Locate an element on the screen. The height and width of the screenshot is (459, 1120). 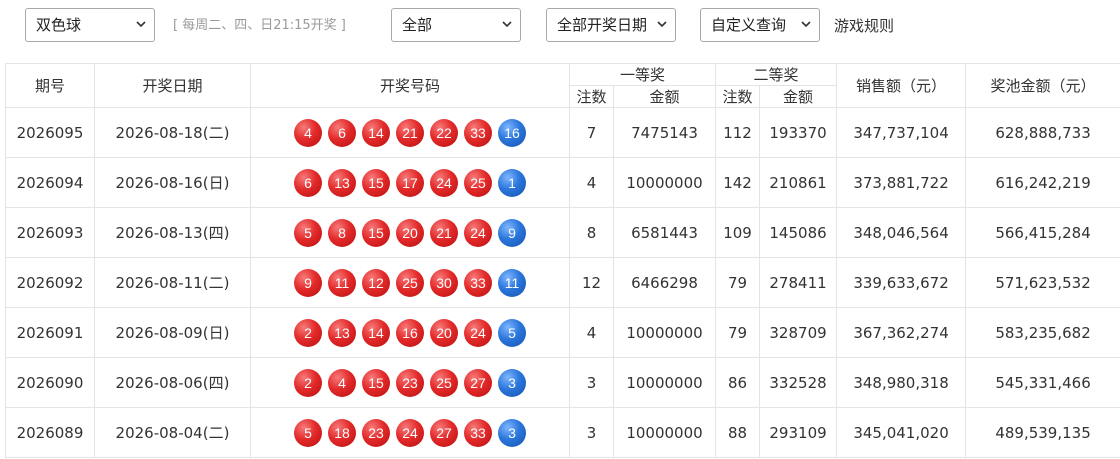
ball-group: 6 13 15 17 24 25 1 is located at coordinates (410, 182).